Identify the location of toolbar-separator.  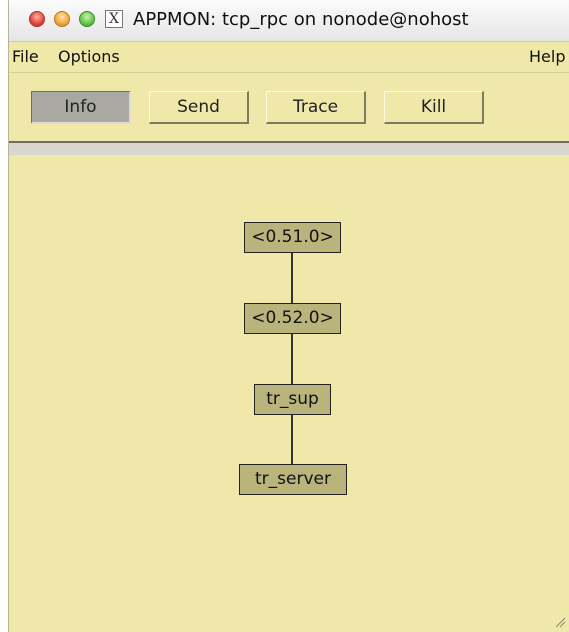
(289, 148).